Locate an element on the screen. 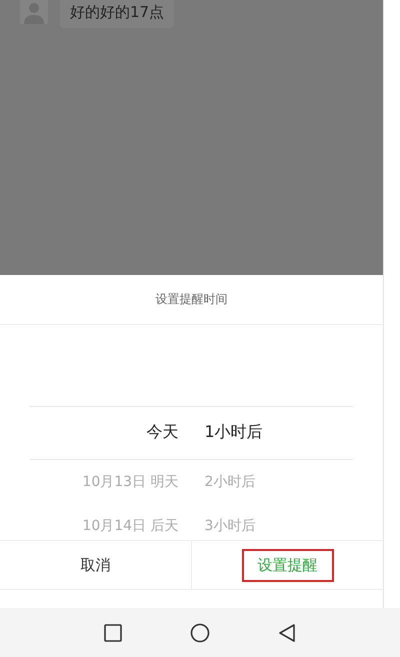 The width and height of the screenshot is (400, 657). picker-offset: 2小时后 is located at coordinates (278, 481).